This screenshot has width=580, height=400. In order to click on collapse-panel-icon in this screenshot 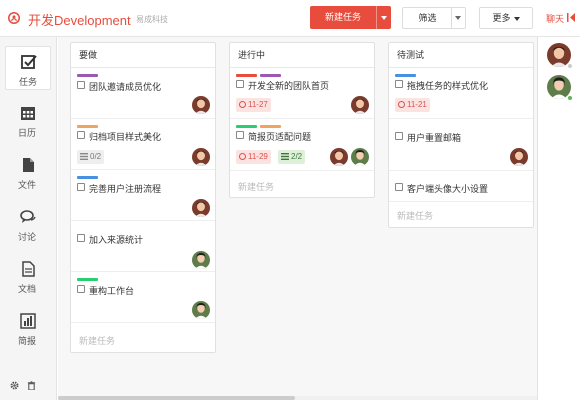, I will do `click(571, 17)`.